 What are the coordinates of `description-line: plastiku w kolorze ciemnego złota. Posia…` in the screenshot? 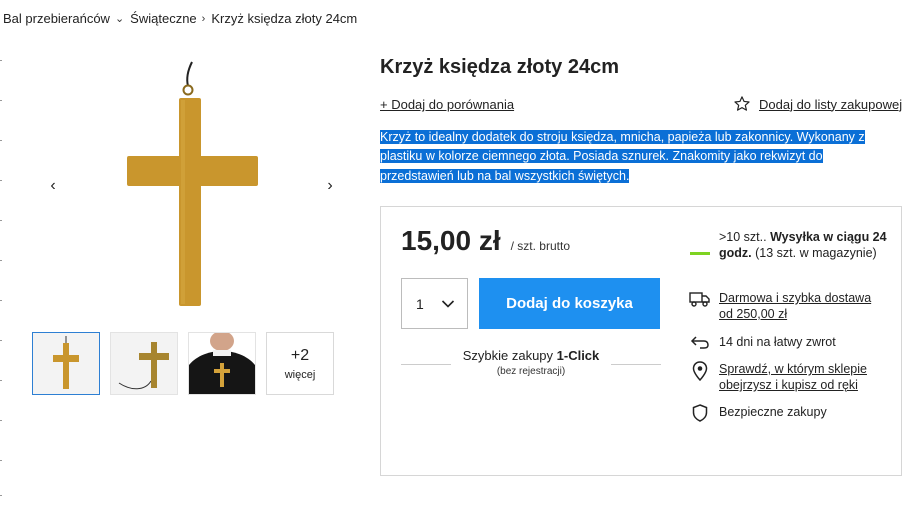 It's located at (601, 156).